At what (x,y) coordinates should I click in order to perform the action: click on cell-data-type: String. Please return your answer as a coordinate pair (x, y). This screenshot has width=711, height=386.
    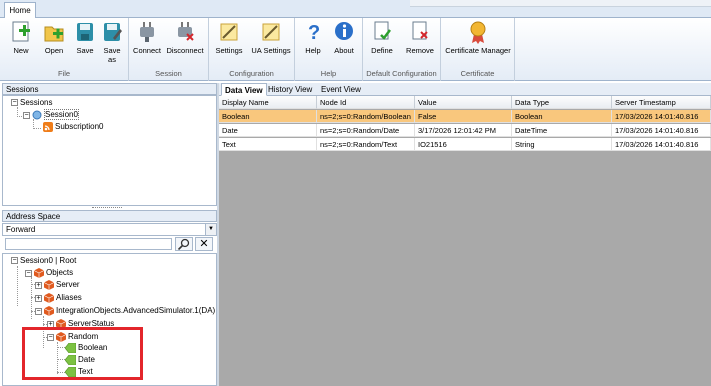
    Looking at the image, I should click on (562, 144).